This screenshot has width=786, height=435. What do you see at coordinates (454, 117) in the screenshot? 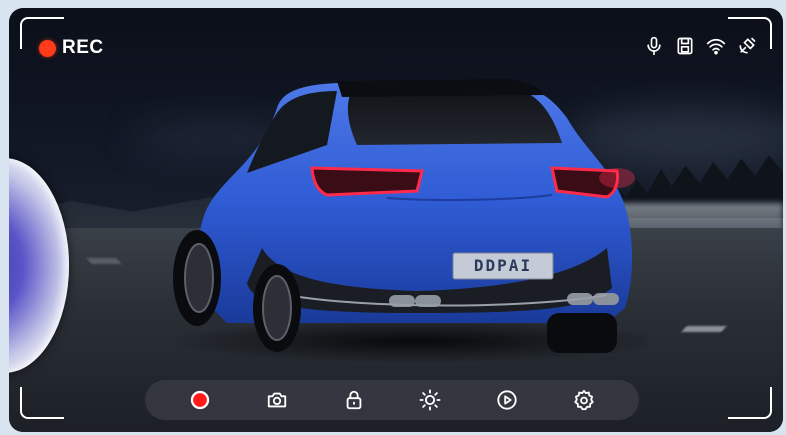
I see `rear-window` at bounding box center [454, 117].